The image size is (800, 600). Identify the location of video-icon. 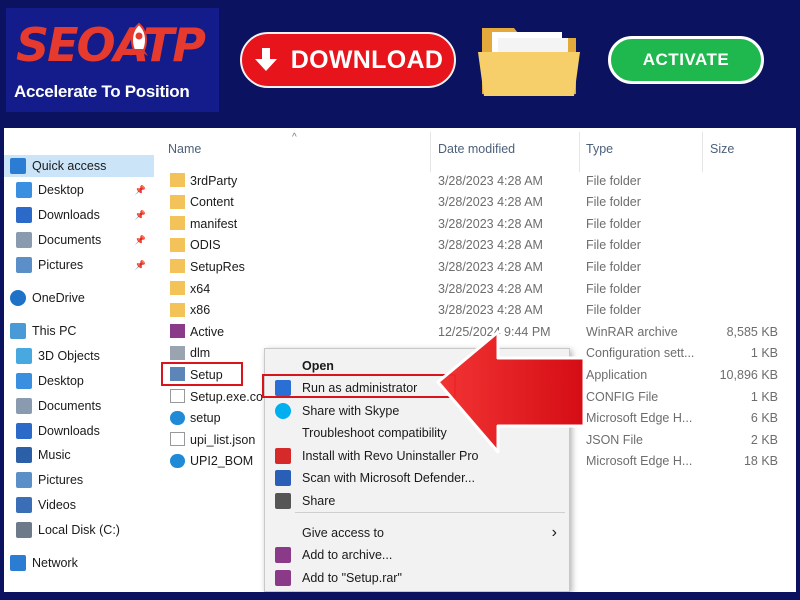
(24, 505).